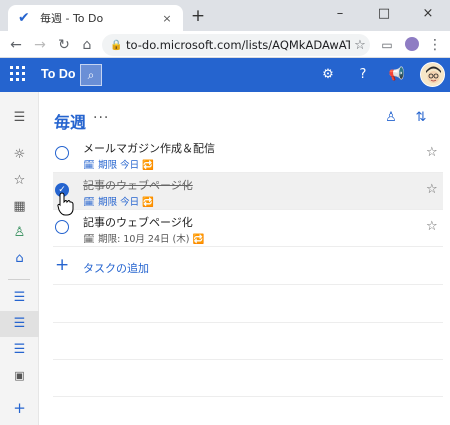 The height and width of the screenshot is (425, 450). What do you see at coordinates (116, 45) in the screenshot?
I see `lock-icon: 🔒` at bounding box center [116, 45].